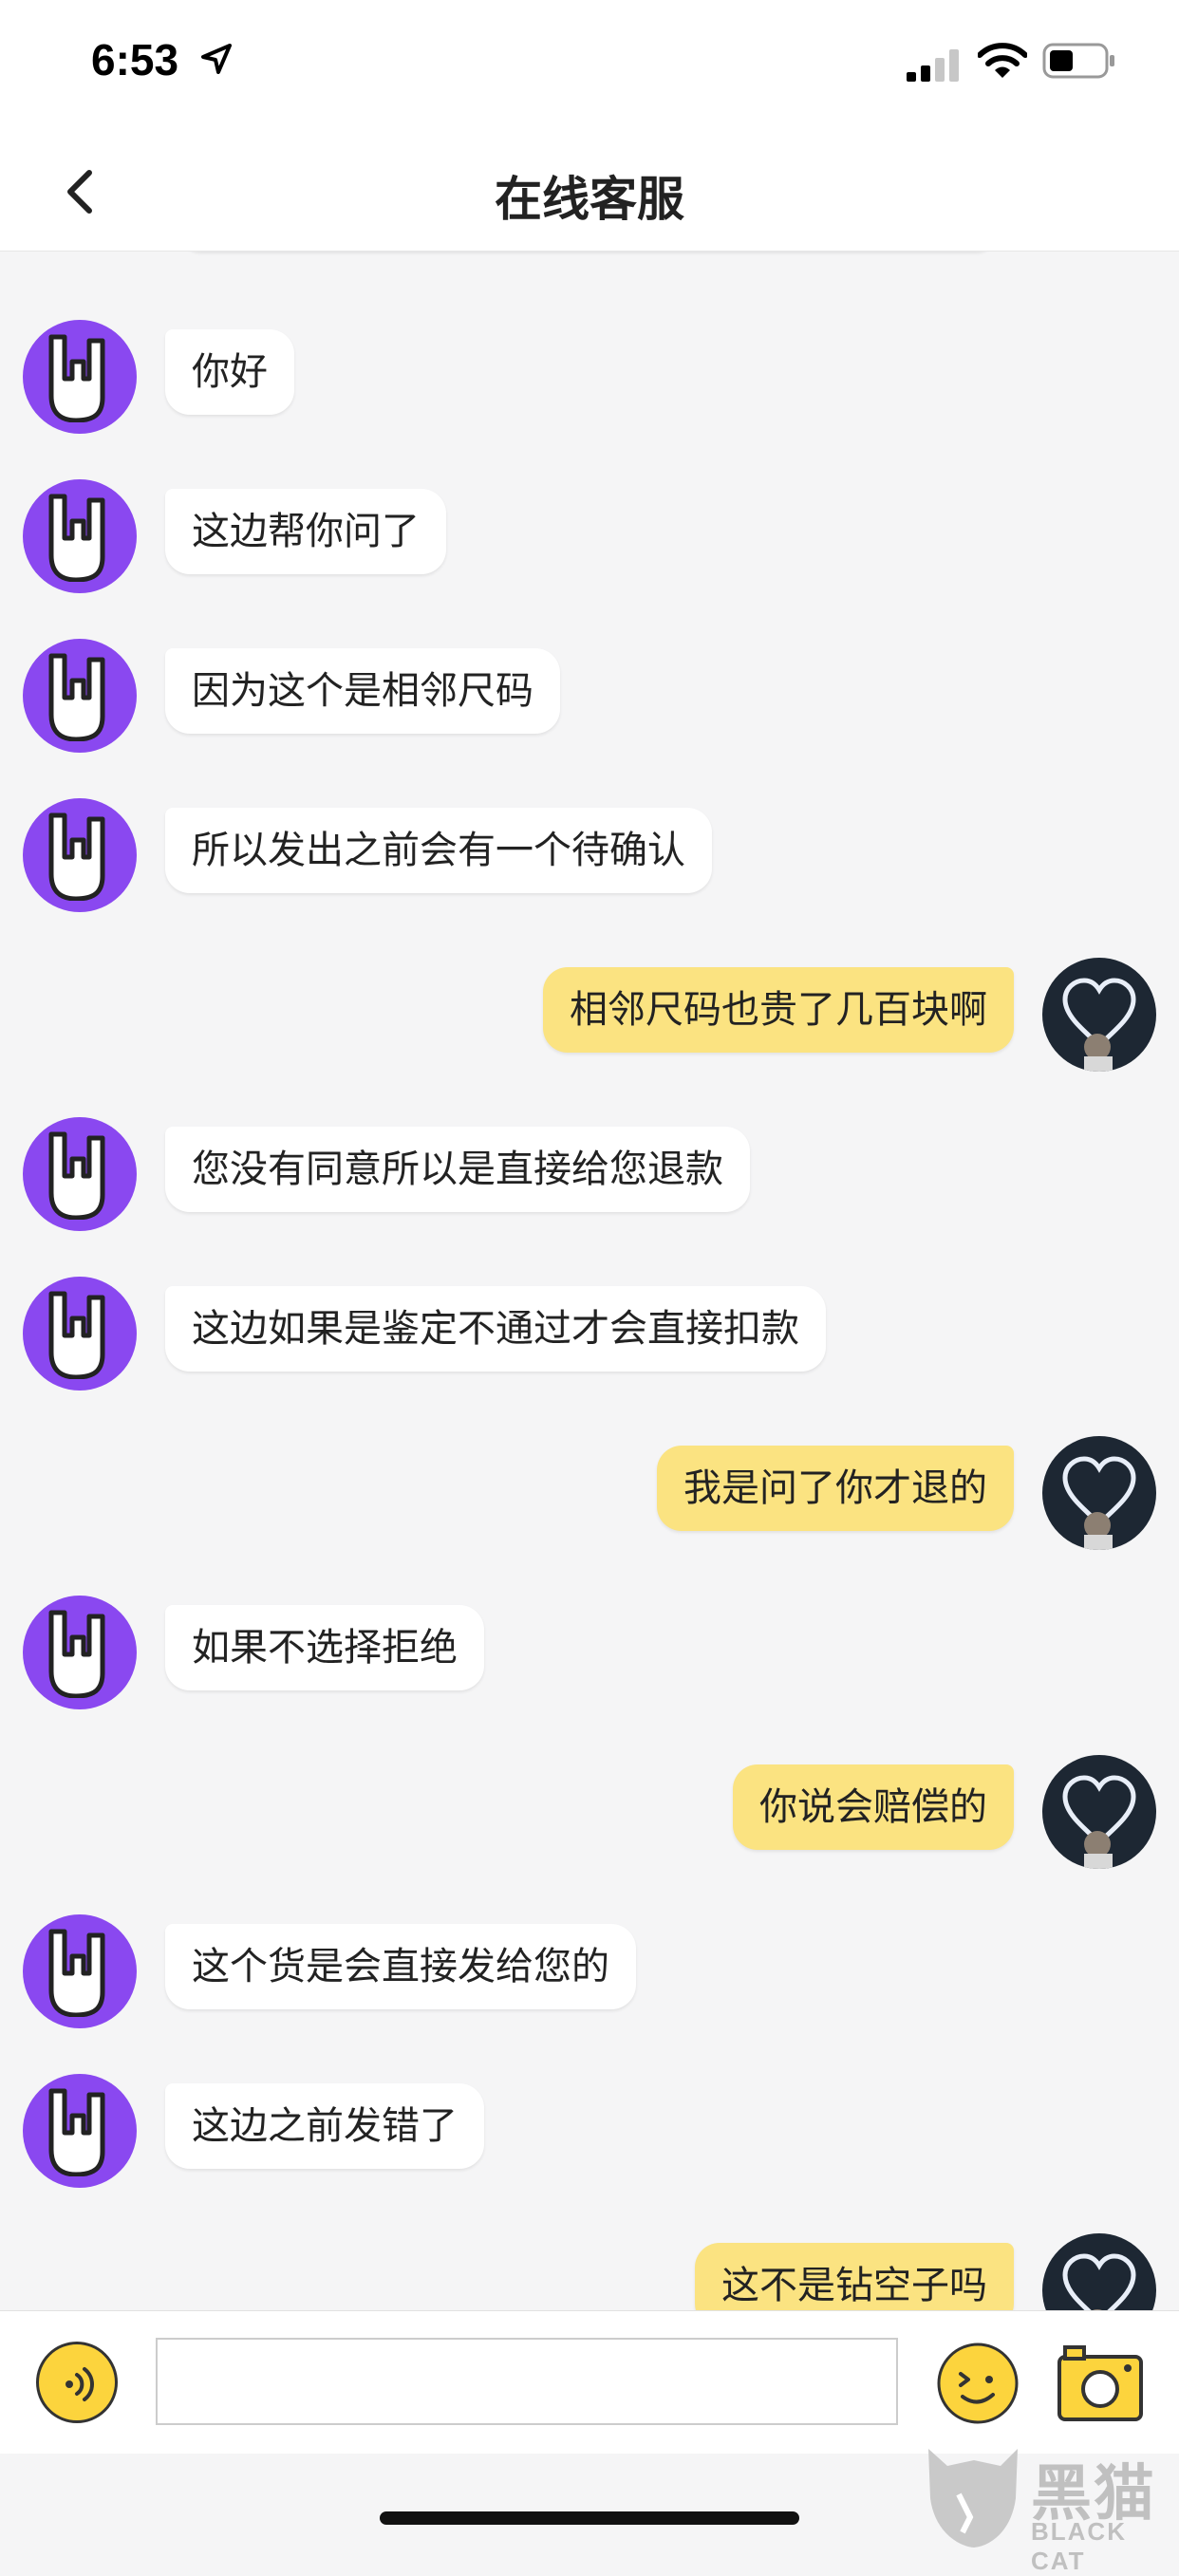 This screenshot has width=1179, height=2576. What do you see at coordinates (1002, 60) in the screenshot?
I see `wifi-icon` at bounding box center [1002, 60].